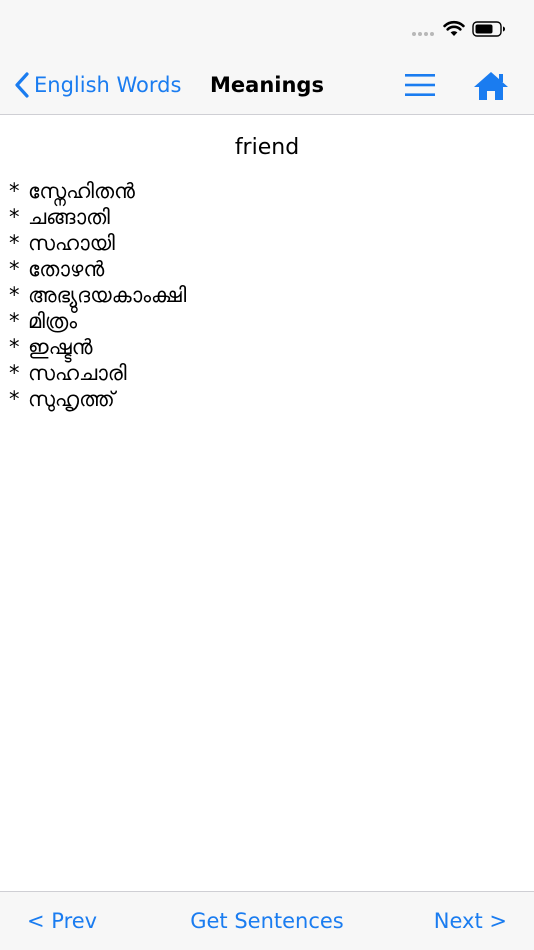 The image size is (534, 950). I want to click on chevron-left-icon, so click(22, 85).